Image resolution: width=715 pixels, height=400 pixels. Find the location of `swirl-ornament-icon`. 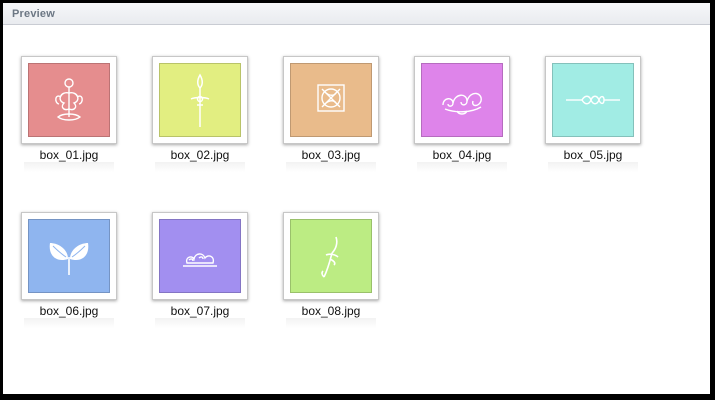

swirl-ornament-icon is located at coordinates (462, 103).